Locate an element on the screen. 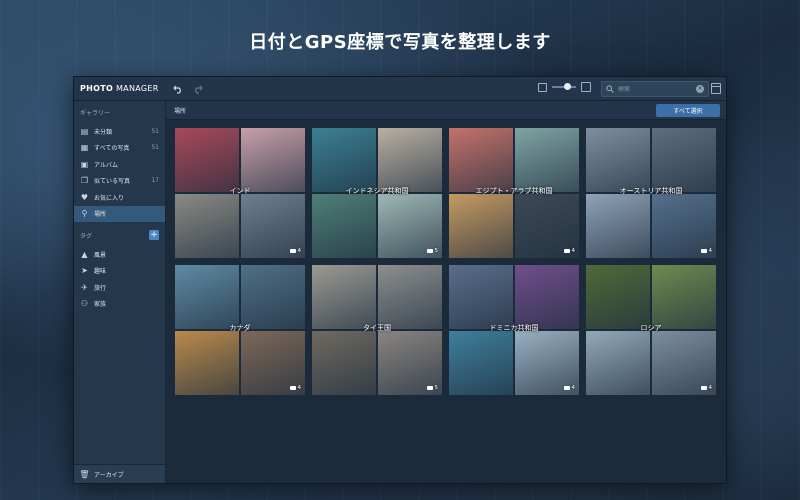  redo-icon is located at coordinates (199, 89).